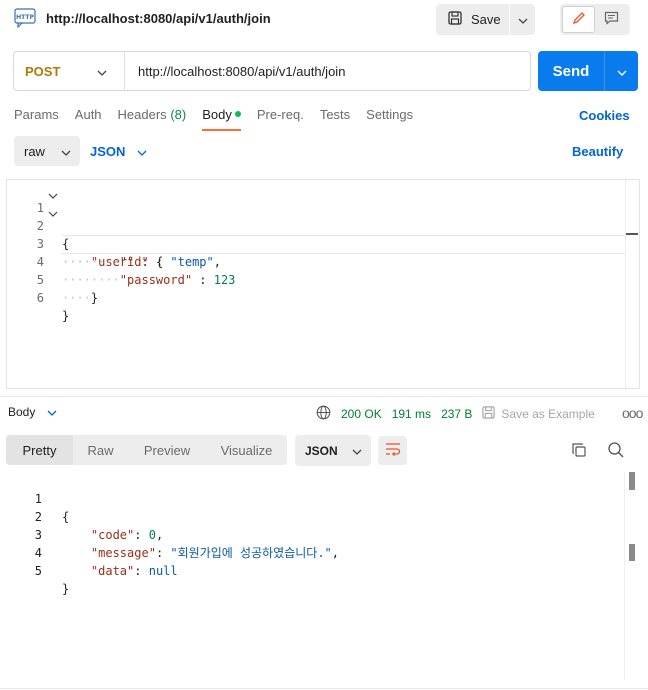  Describe the element at coordinates (108, 151) in the screenshot. I see `language-label: JSON` at that location.